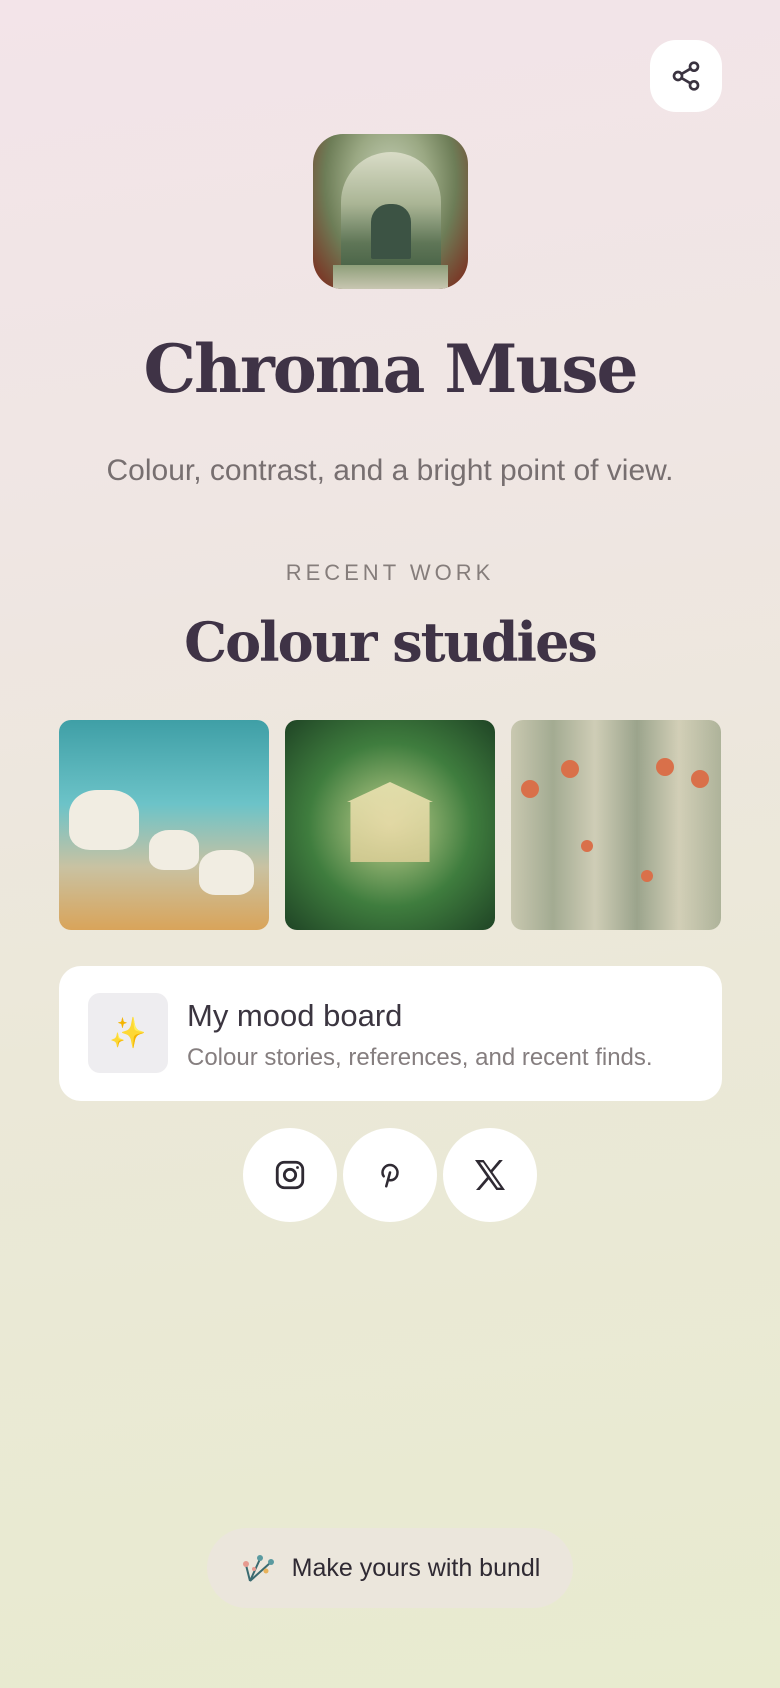  I want to click on page-title: Chroma Muse, so click(390, 369).